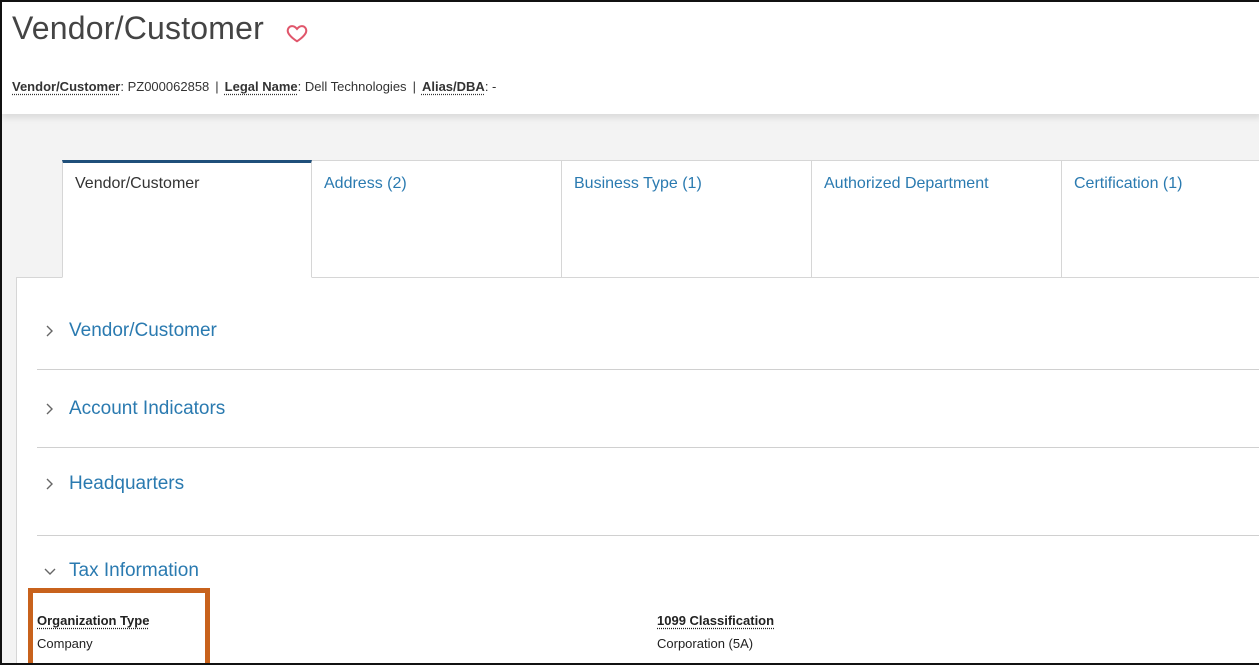 The image size is (1259, 665). I want to click on section-header-account-indicators: Account Indicators, so click(134, 409).